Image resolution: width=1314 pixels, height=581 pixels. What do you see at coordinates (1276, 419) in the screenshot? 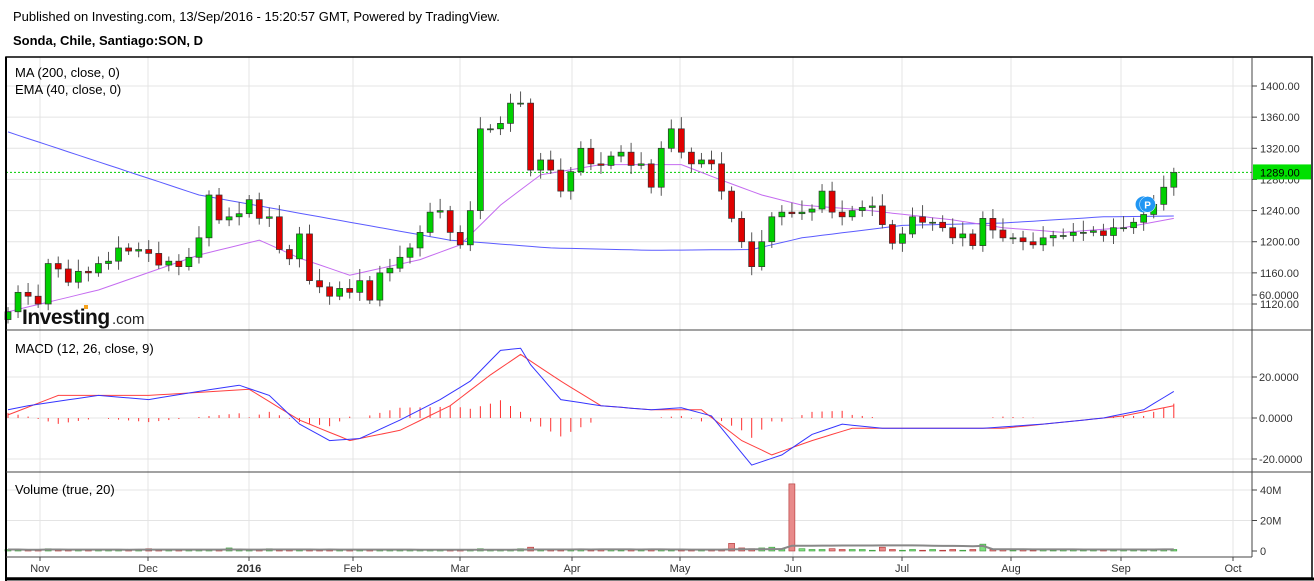
I see `macd-tick-label: 0.0000` at bounding box center [1276, 419].